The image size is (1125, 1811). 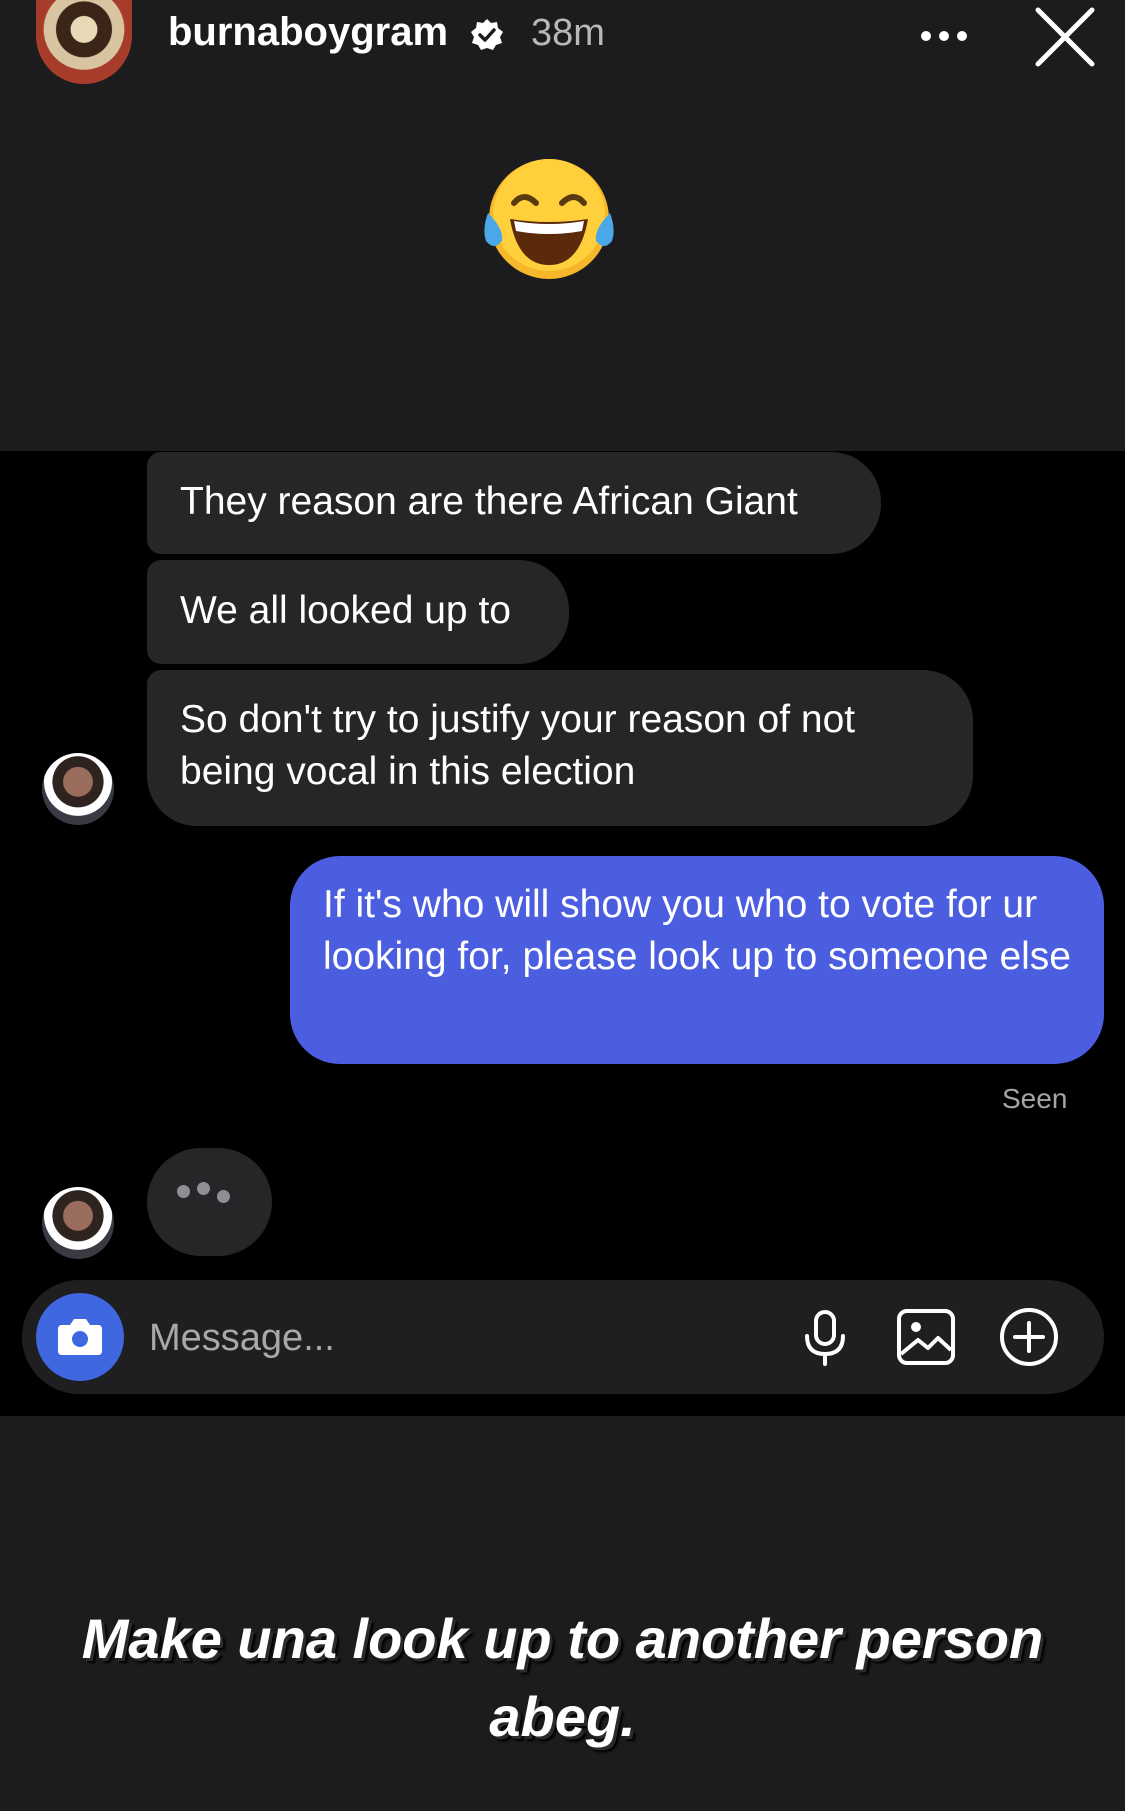 I want to click on plus-icon, so click(x=1029, y=1337).